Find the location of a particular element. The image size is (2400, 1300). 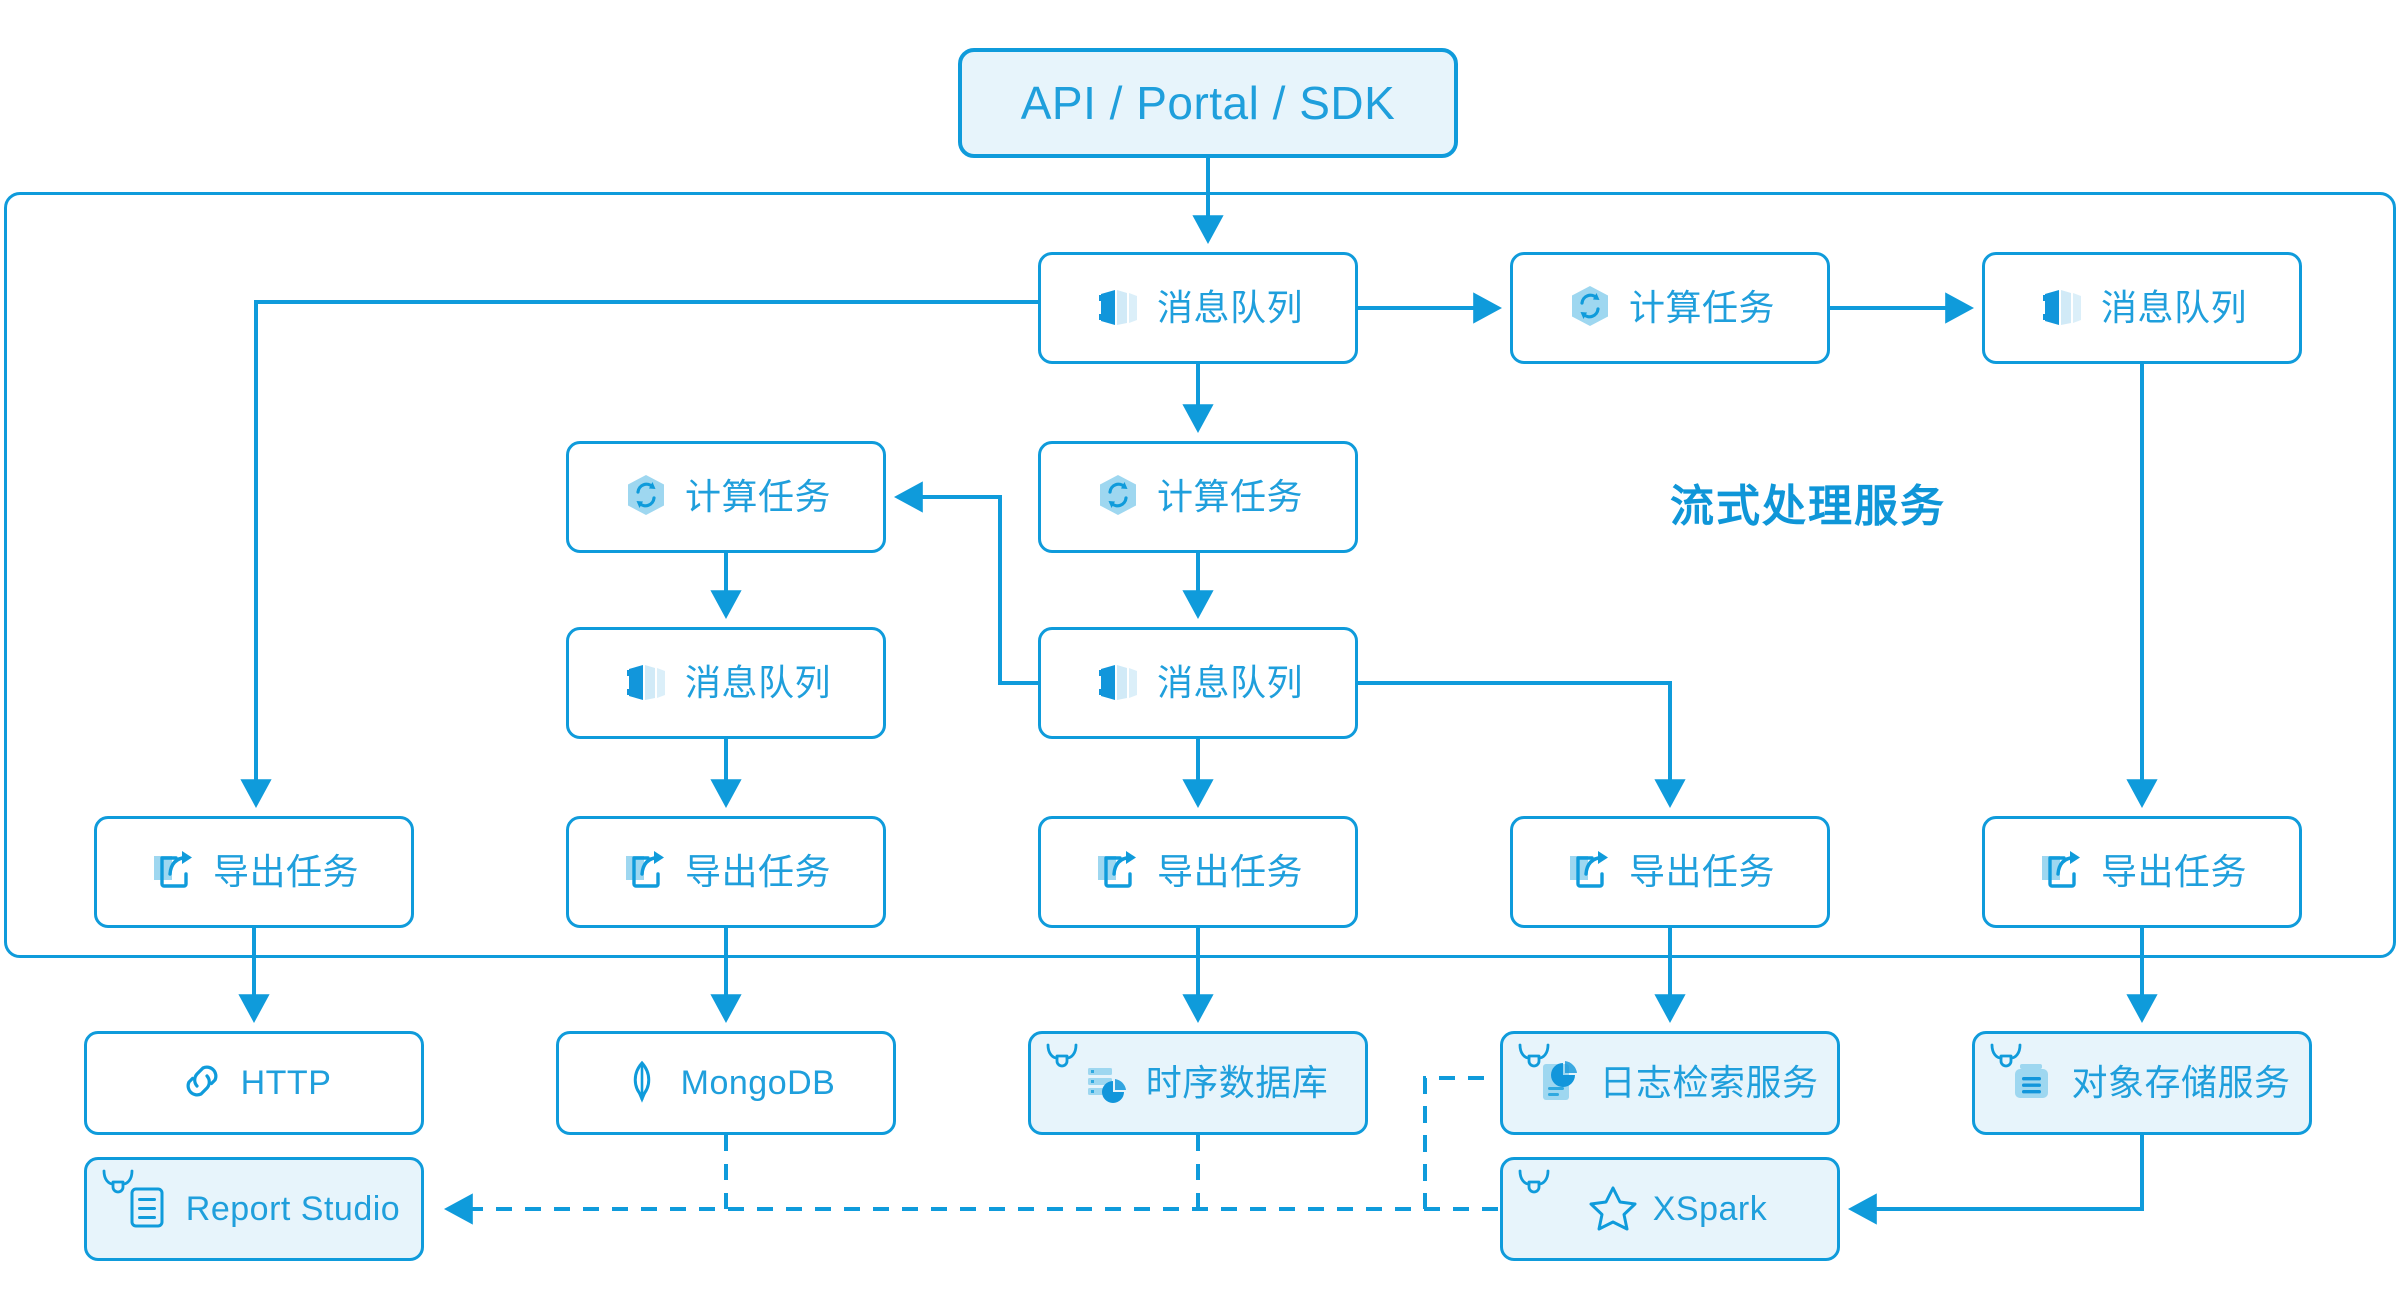

node-message-queue-4: 消息队列 is located at coordinates (1198, 683).